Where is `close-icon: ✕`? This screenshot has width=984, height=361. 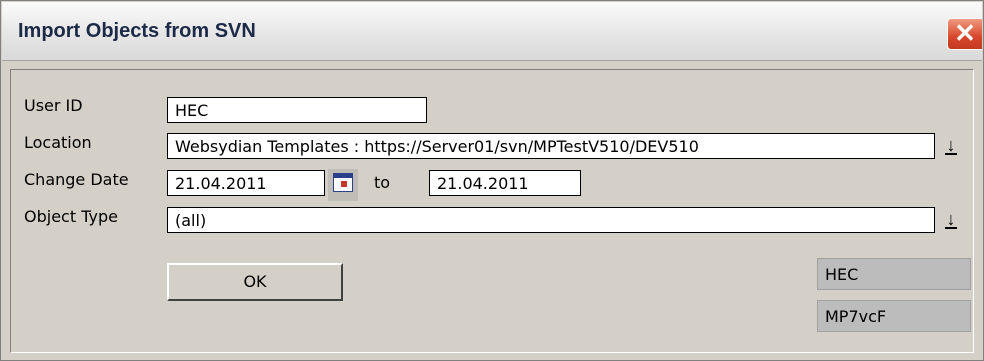
close-icon: ✕ is located at coordinates (965, 33).